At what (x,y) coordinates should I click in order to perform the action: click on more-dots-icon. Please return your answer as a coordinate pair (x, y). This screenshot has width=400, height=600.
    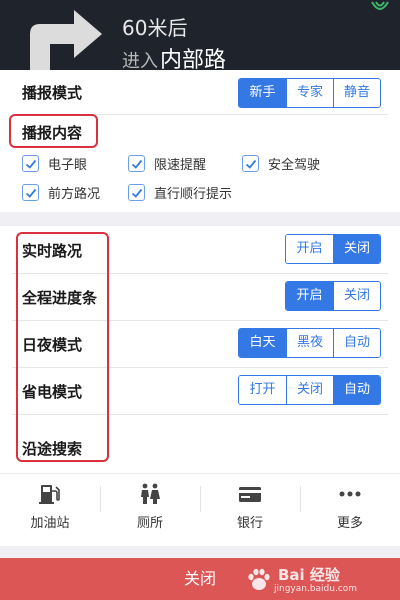
    Looking at the image, I should click on (350, 494).